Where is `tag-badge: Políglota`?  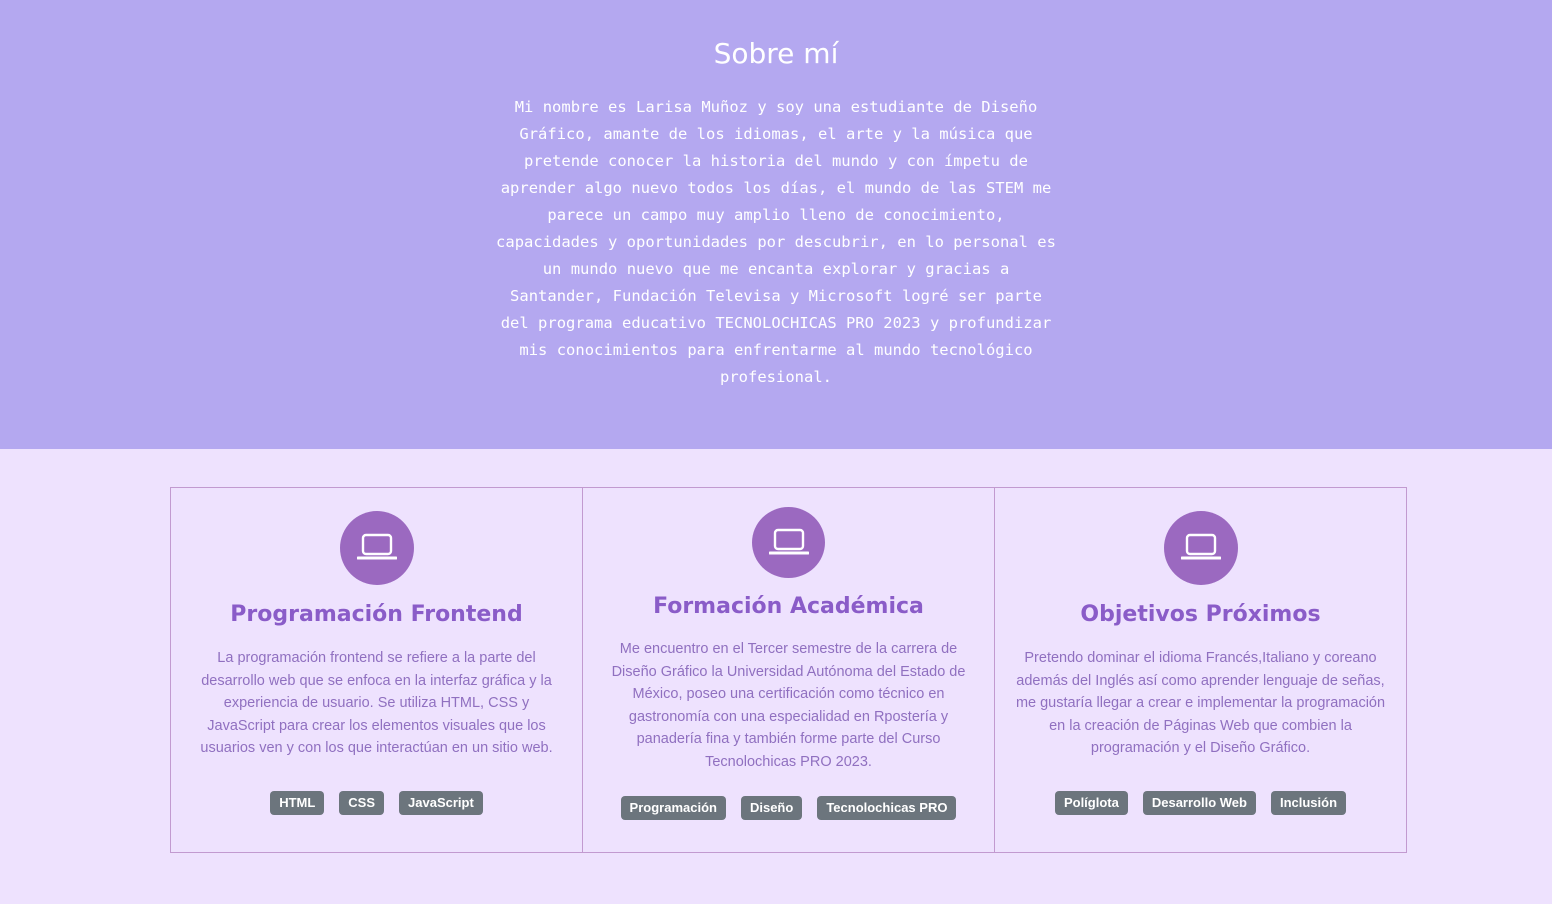 tag-badge: Políglota is located at coordinates (1091, 803).